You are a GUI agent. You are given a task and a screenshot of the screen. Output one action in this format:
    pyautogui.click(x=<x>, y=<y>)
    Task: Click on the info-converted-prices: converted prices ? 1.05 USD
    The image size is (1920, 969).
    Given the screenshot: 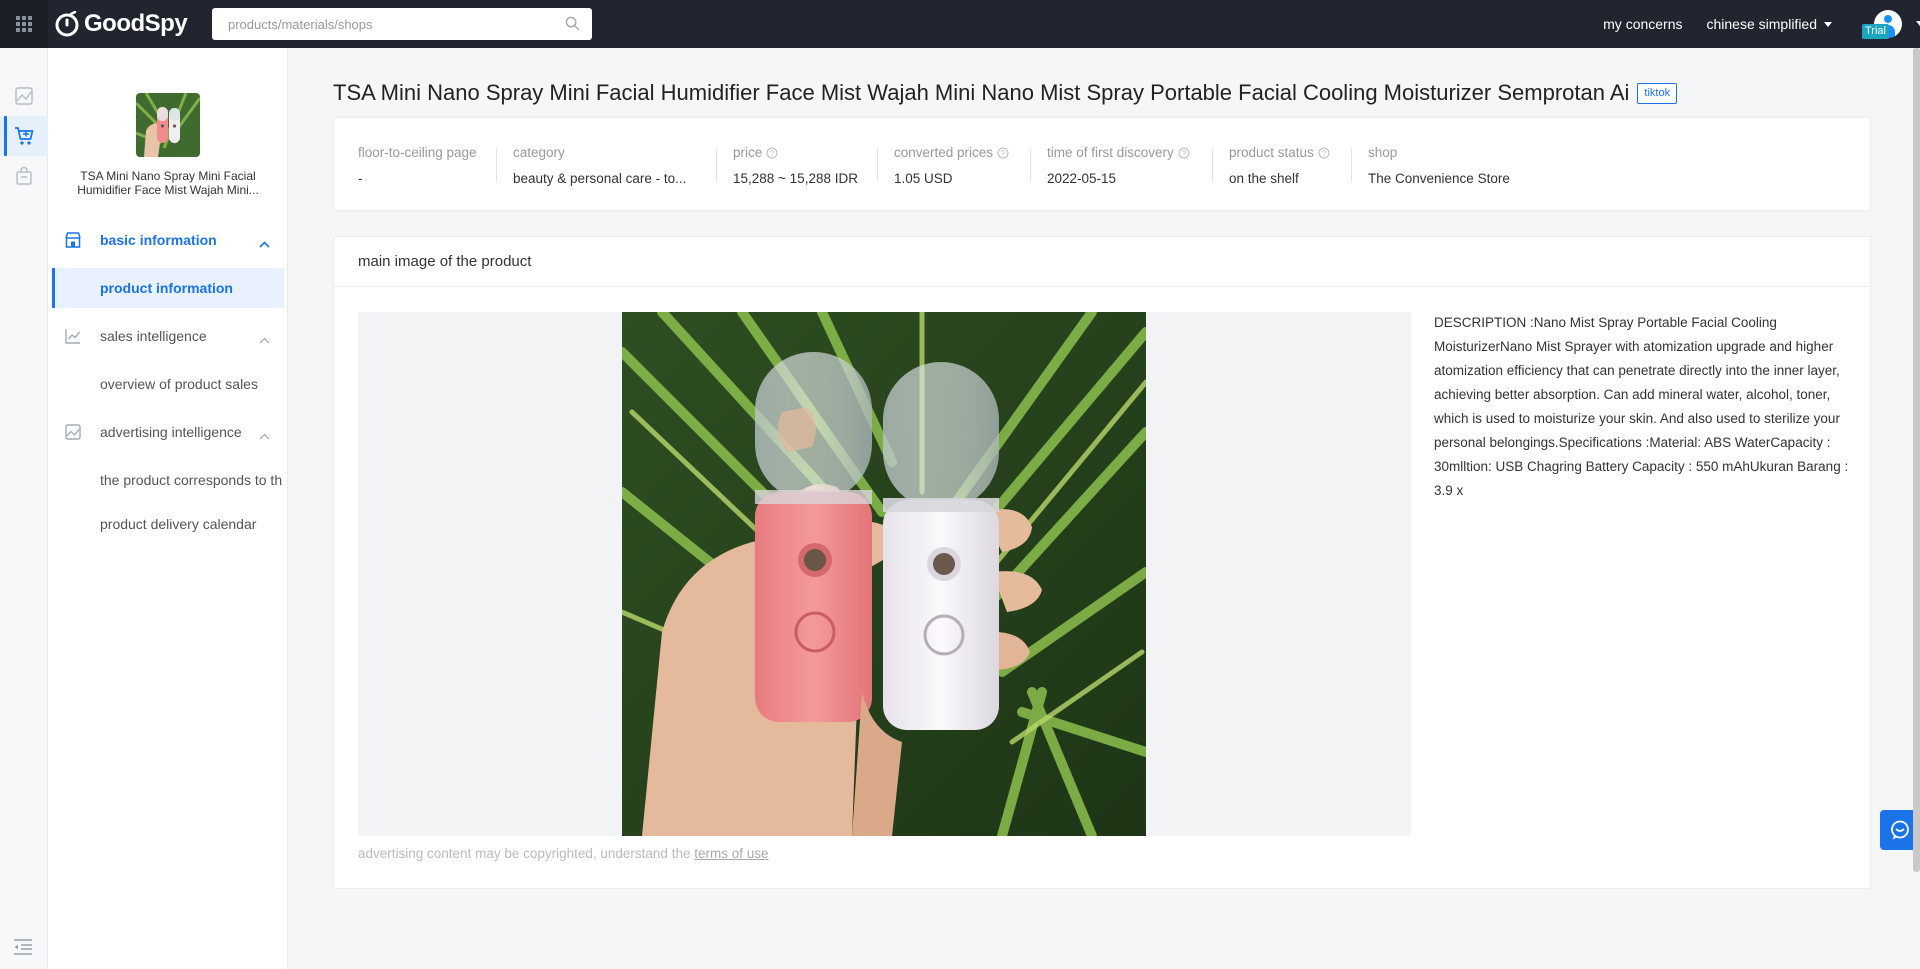 What is the action you would take?
    pyautogui.click(x=961, y=165)
    